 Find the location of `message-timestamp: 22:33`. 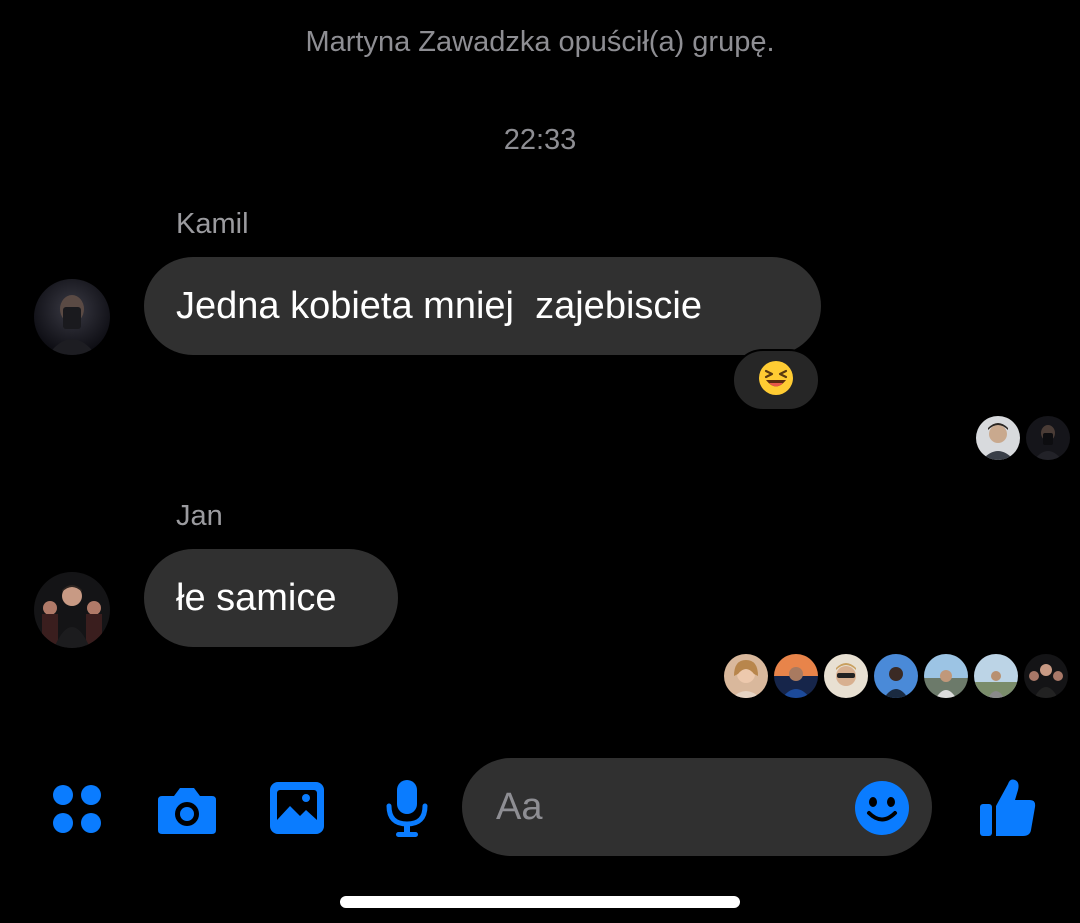

message-timestamp: 22:33 is located at coordinates (540, 140).